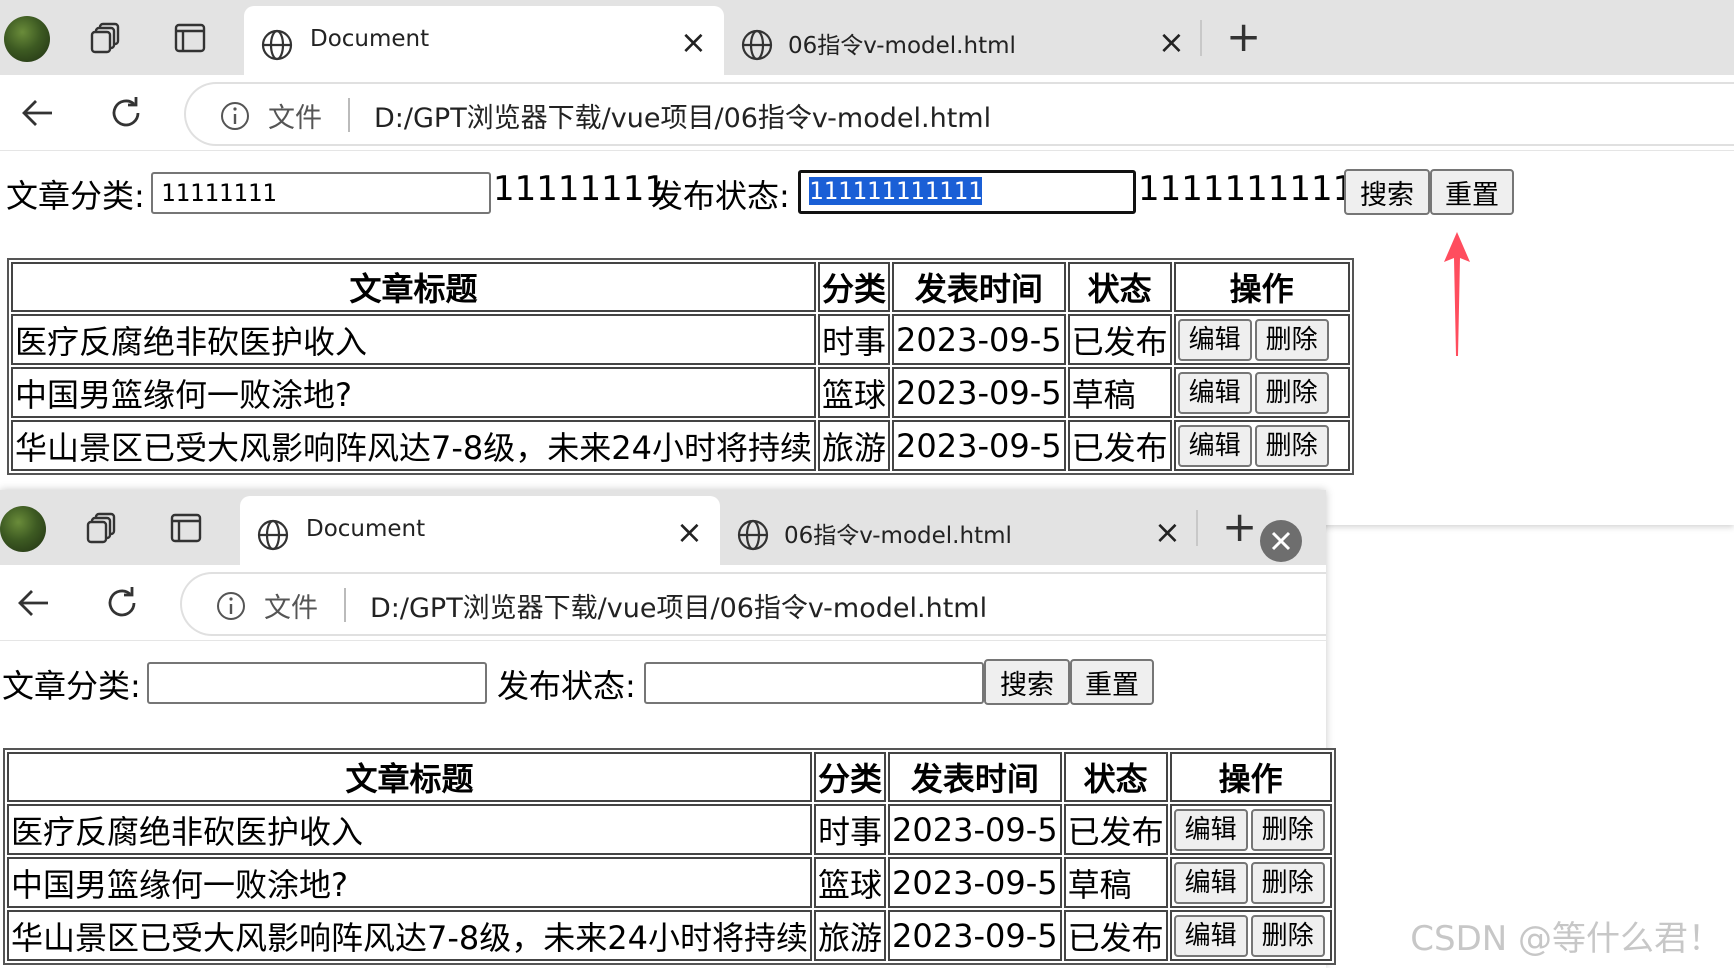  Describe the element at coordinates (349, 115) in the screenshot. I see `address-separator` at that location.